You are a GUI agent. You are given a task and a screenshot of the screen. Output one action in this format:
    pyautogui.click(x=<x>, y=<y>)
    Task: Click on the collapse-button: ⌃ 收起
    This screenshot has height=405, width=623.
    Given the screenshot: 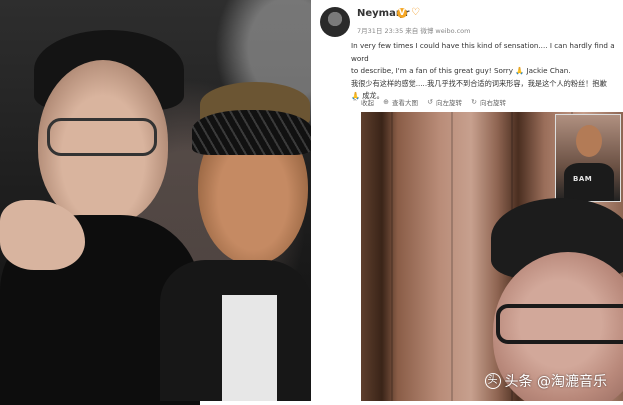 What is the action you would take?
    pyautogui.click(x=362, y=102)
    